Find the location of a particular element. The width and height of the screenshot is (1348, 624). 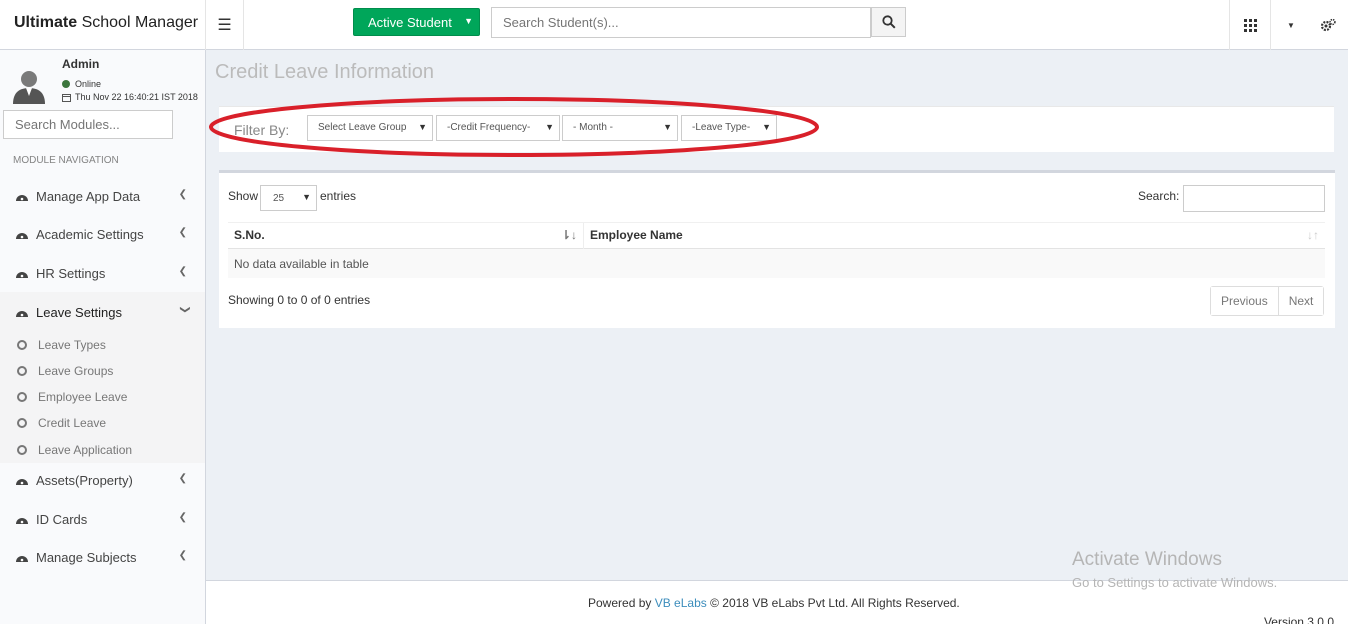

nav-item-manage-app-data: Manage App Data ❮ is located at coordinates (102, 196).